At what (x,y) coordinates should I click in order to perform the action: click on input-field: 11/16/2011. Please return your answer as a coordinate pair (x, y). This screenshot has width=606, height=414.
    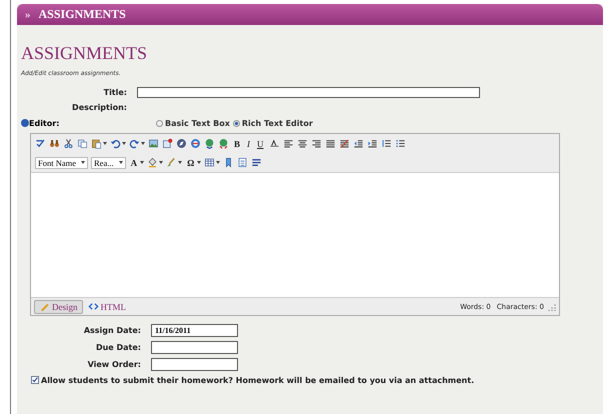
    Looking at the image, I should click on (194, 330).